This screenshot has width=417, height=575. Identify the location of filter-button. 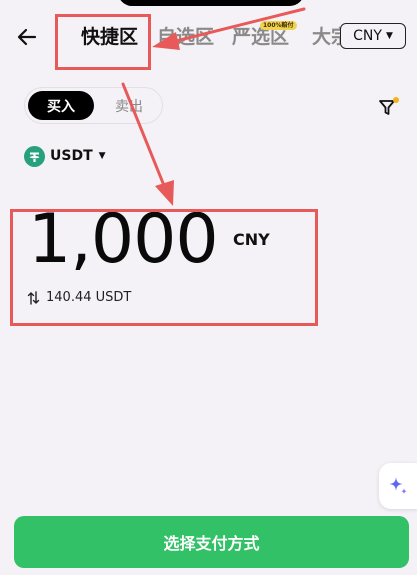
(389, 107).